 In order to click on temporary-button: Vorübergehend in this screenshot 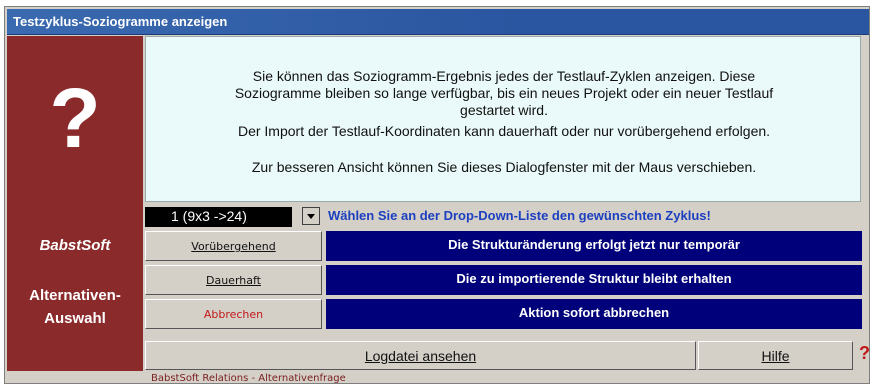, I will do `click(233, 246)`.